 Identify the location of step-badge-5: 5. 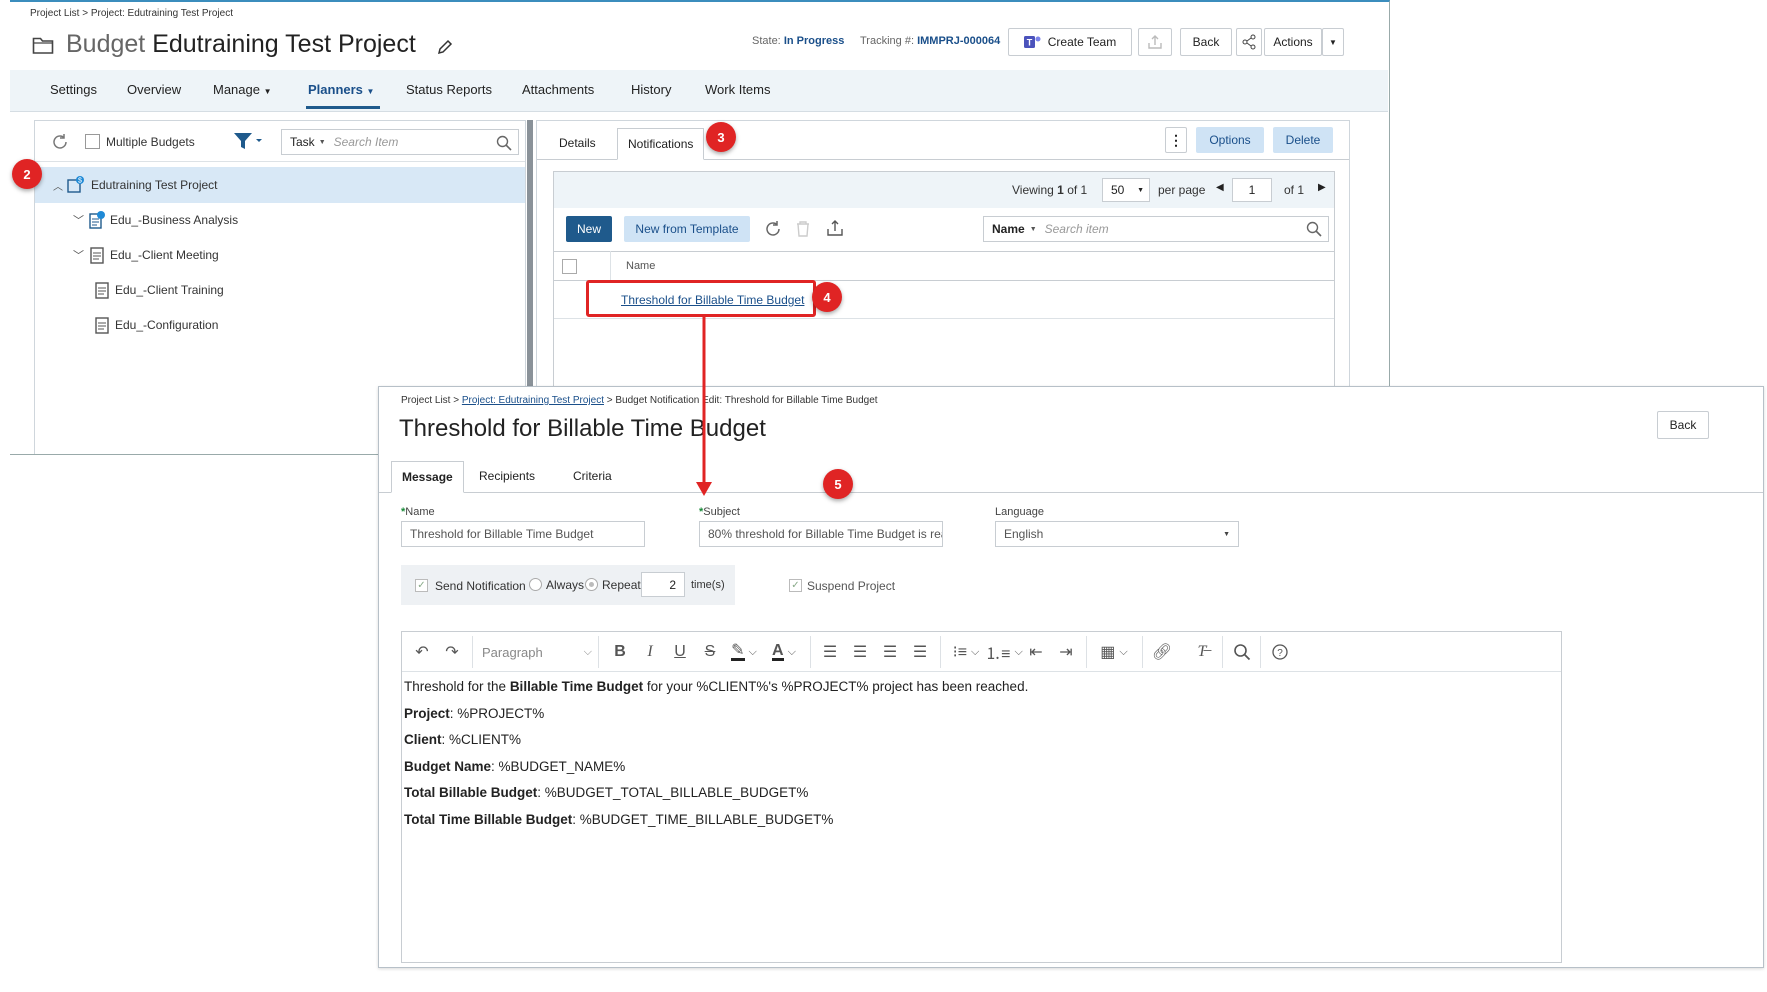
(838, 484).